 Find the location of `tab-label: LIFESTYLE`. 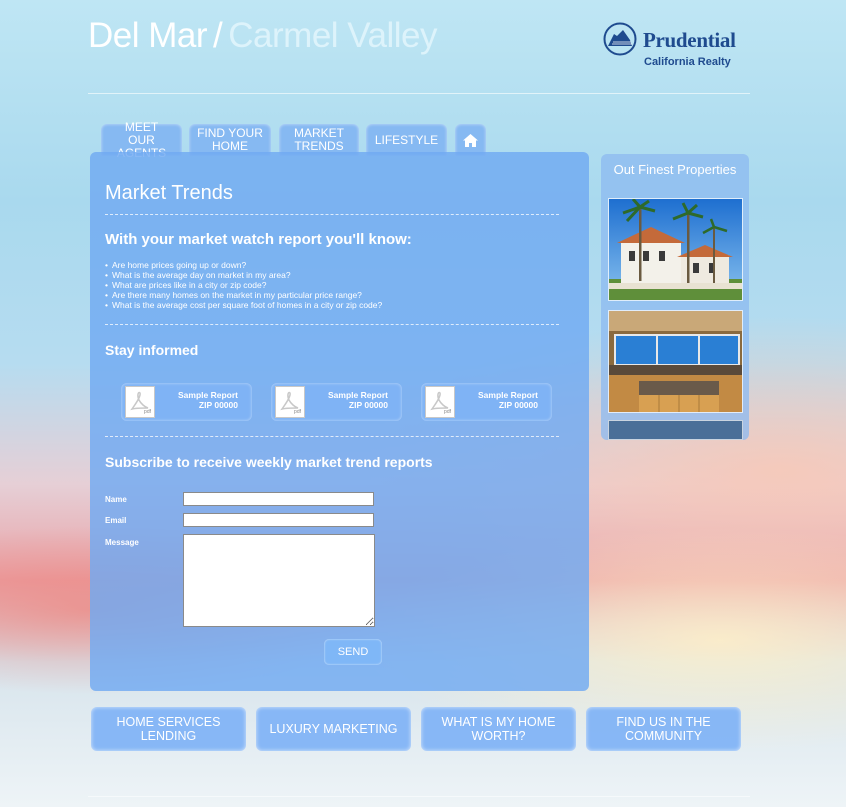

tab-label: LIFESTYLE is located at coordinates (406, 139).